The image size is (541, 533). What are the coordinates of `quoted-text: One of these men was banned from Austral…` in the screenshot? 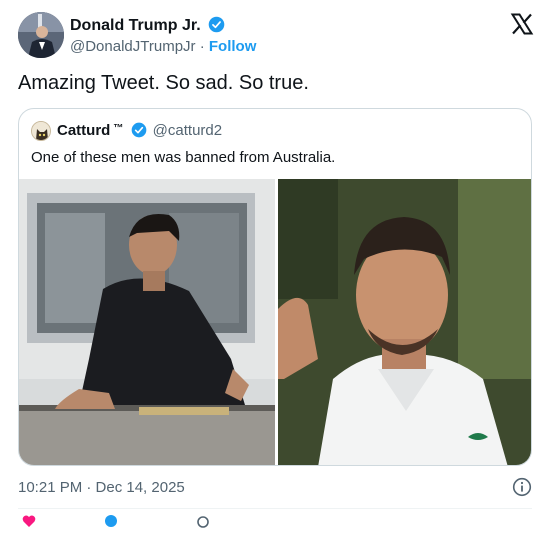 It's located at (183, 157).